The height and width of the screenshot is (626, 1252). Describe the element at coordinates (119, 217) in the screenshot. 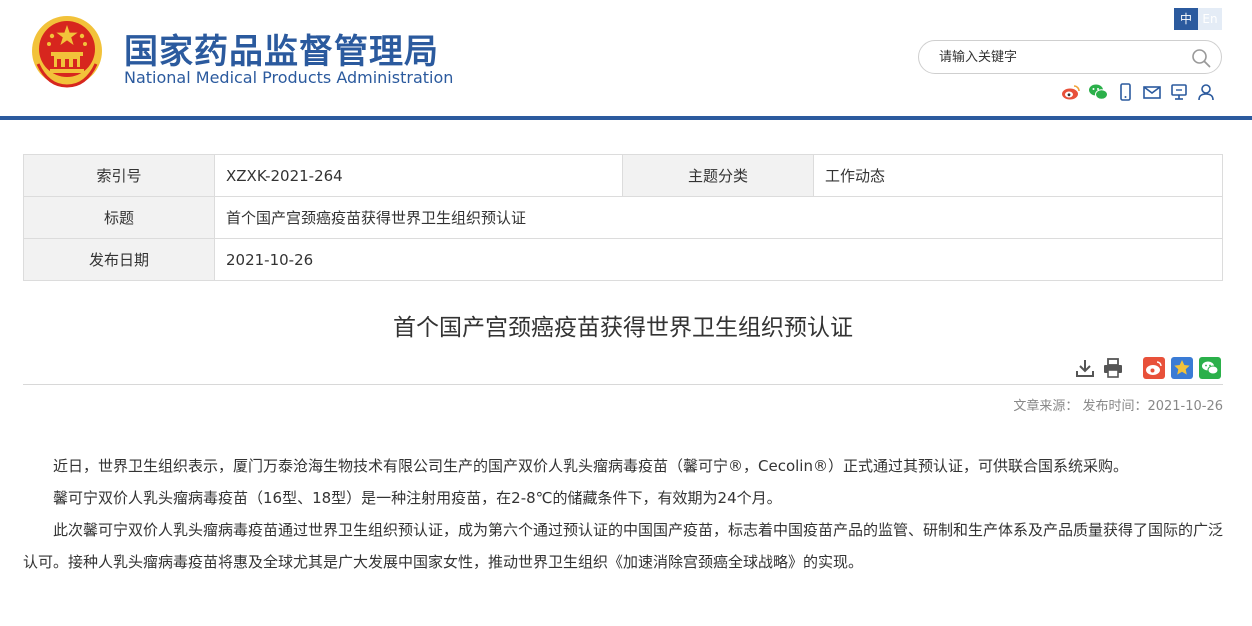

I see `title-label: 标题` at that location.